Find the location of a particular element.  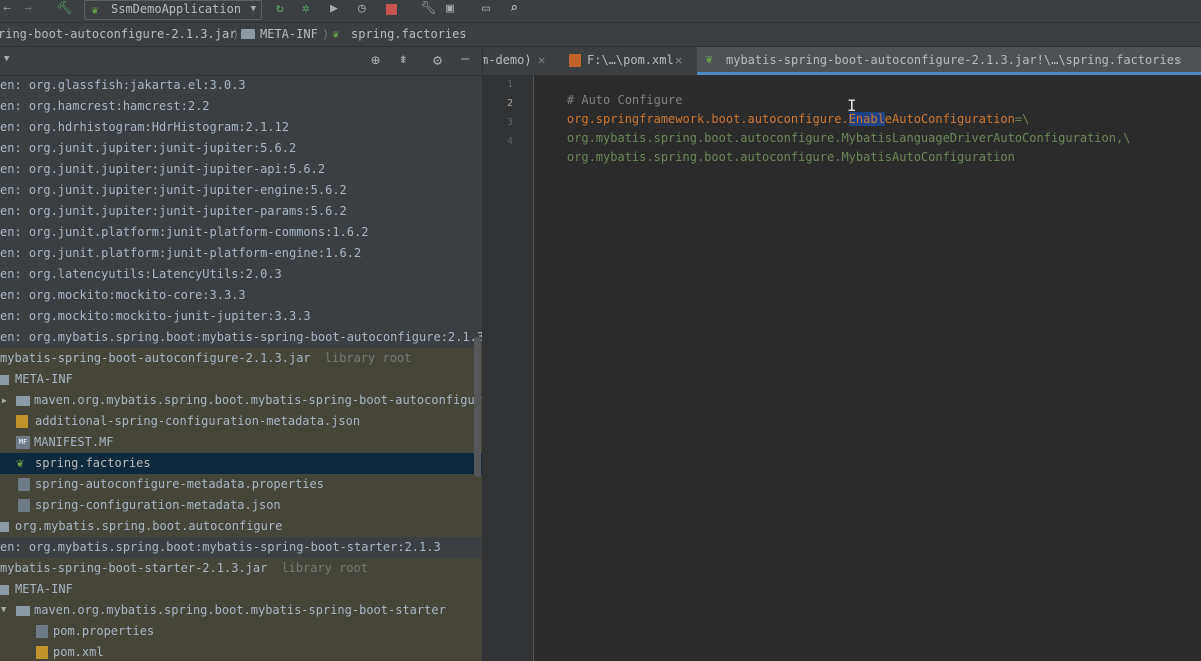

settings-wrench-icon: 🔧︎ is located at coordinates (428, 10).